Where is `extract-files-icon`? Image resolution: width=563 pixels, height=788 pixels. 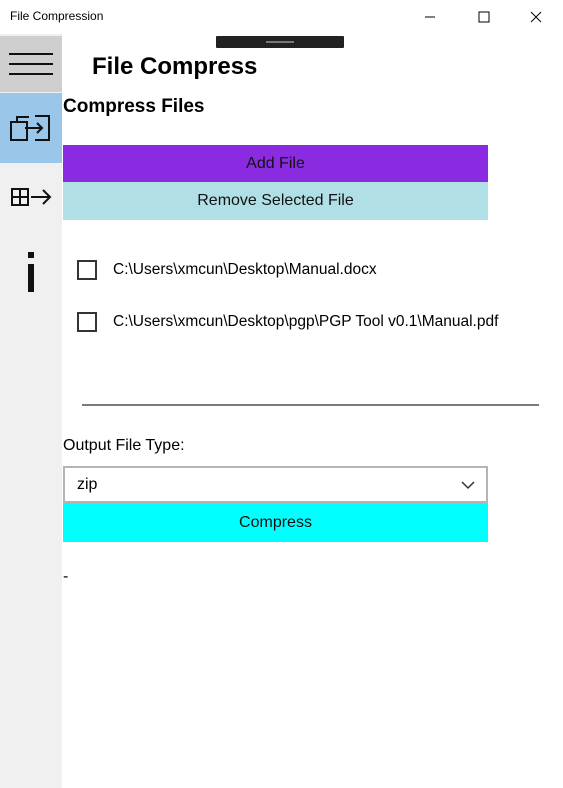
extract-files-icon is located at coordinates (31, 197).